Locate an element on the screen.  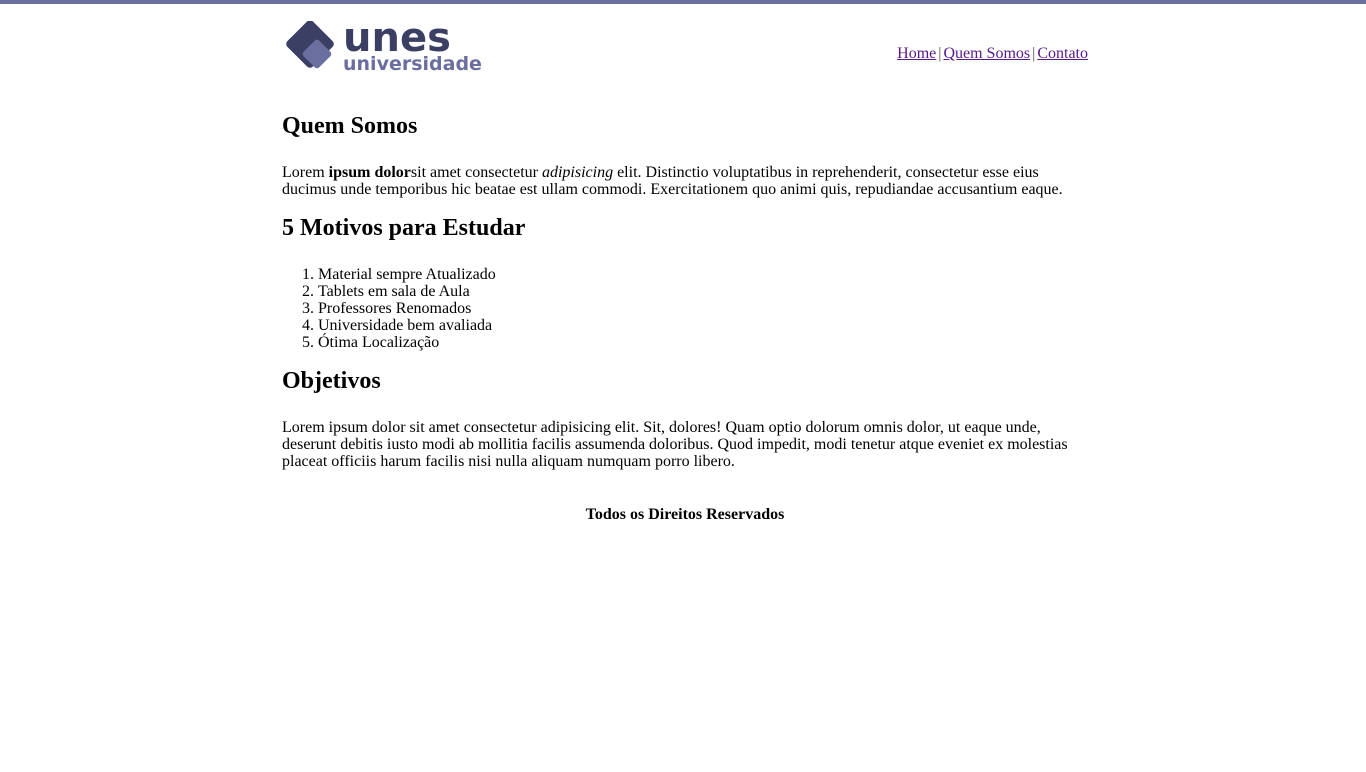
main-navigation: Home | Quem Somos | Contato is located at coordinates (992, 54).